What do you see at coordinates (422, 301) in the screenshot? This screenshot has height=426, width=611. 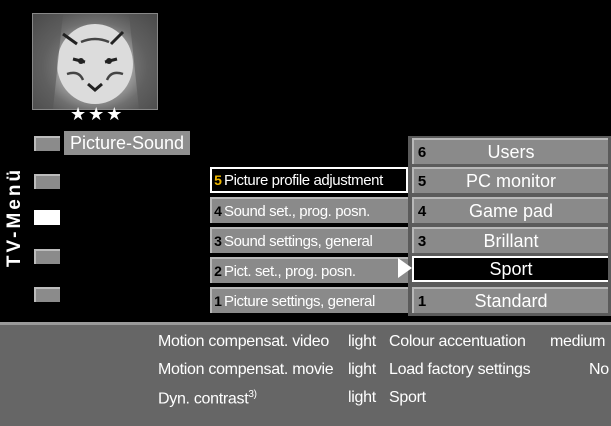 I see `profile-item-number: 1` at bounding box center [422, 301].